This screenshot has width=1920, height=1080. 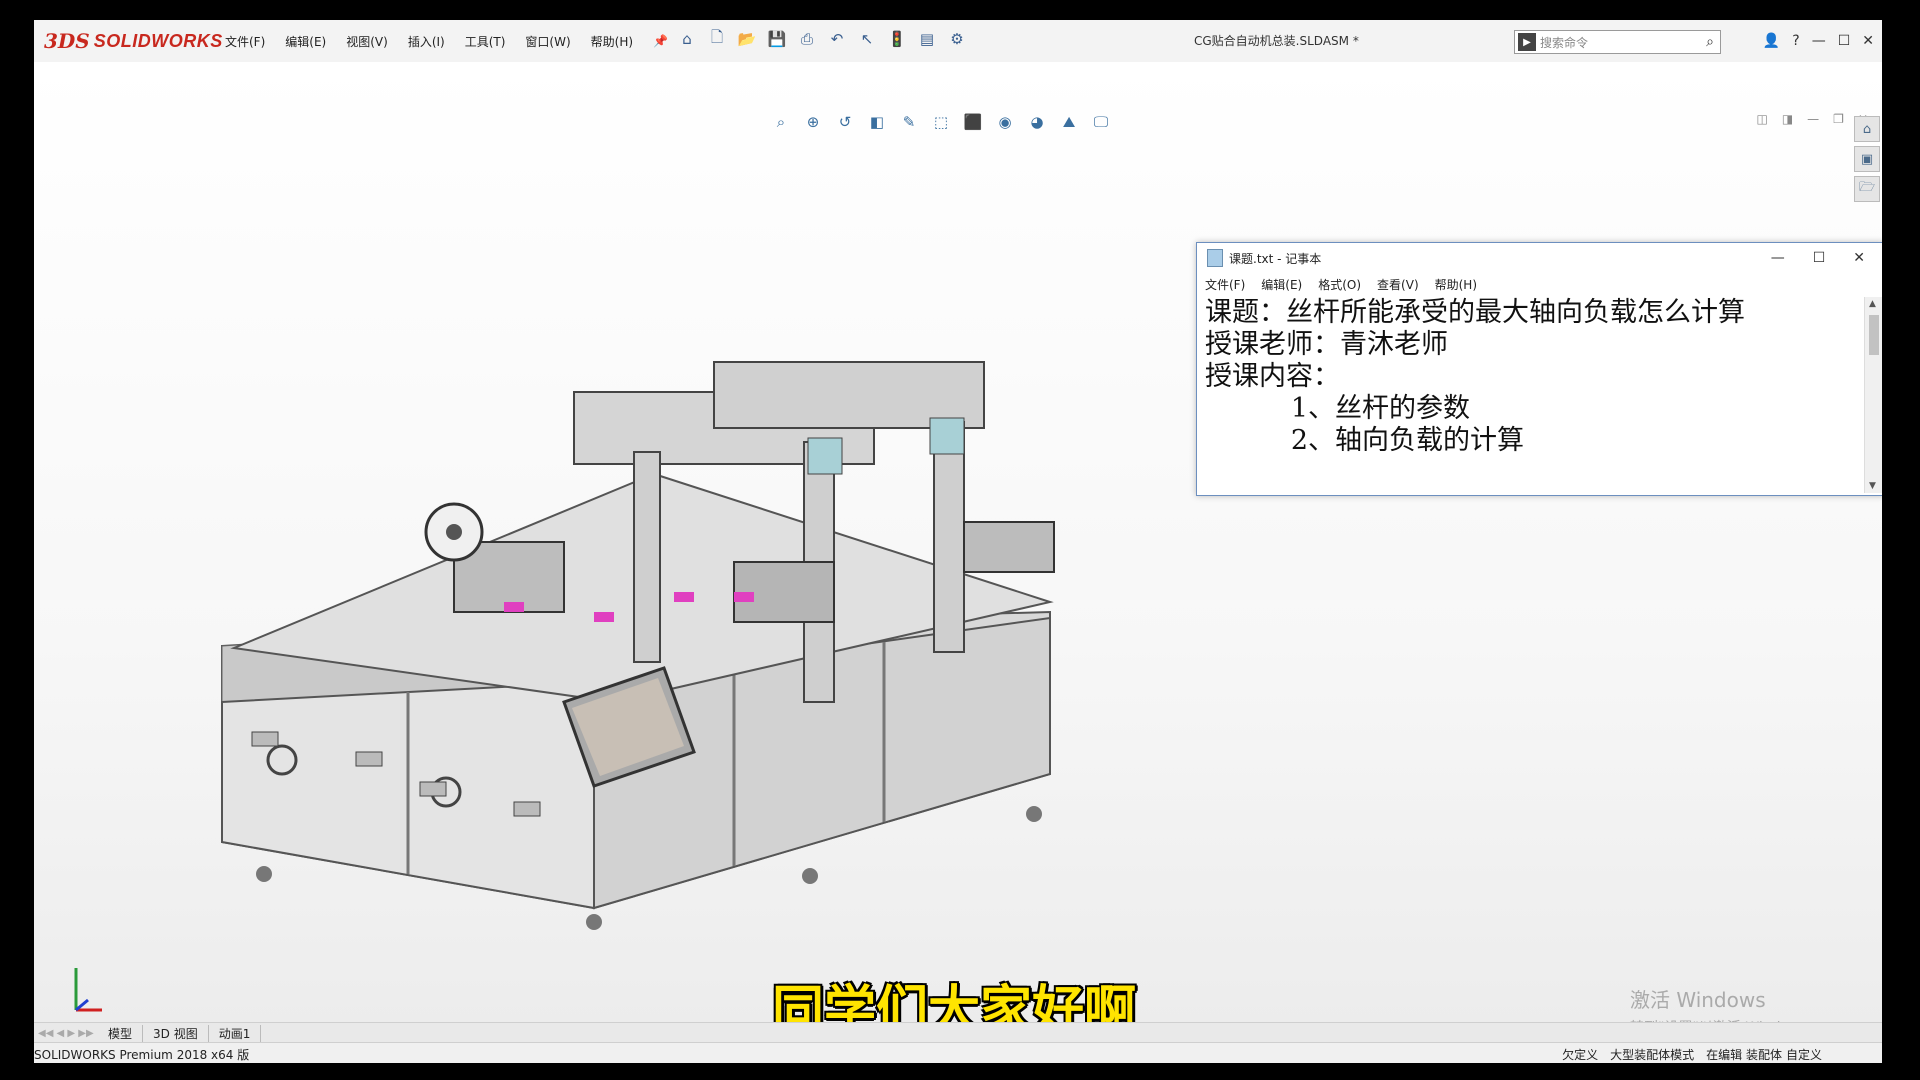 I want to click on notepad-menu-file: 文件(F), so click(x=1225, y=284).